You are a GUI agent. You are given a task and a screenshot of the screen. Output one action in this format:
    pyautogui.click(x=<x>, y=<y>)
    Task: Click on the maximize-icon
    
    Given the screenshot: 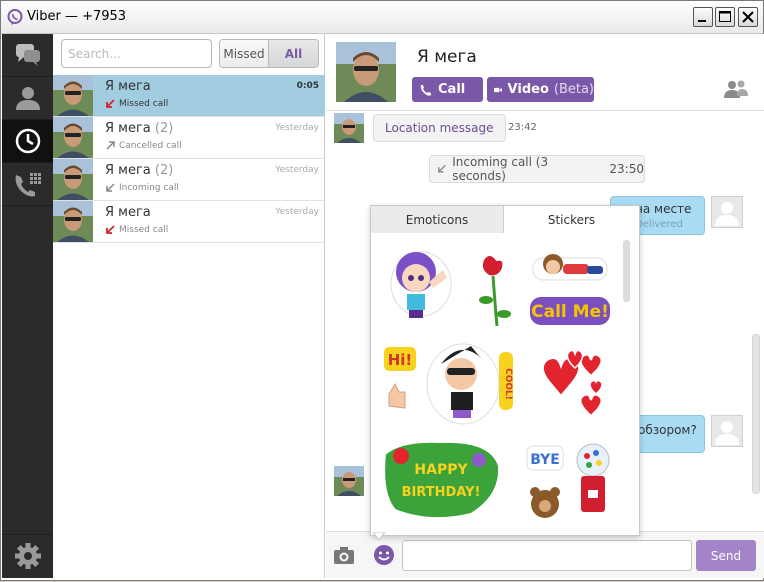 What is the action you would take?
    pyautogui.click(x=725, y=16)
    